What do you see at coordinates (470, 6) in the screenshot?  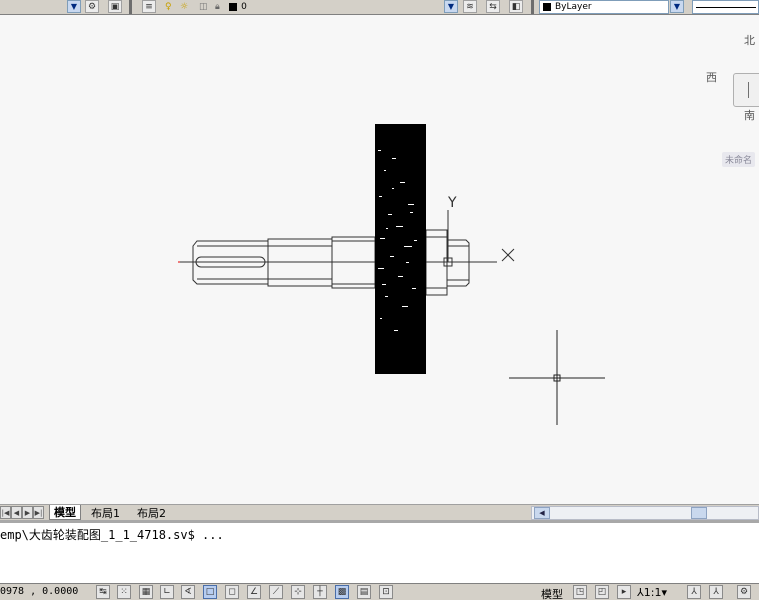 I see `match-layer-icon: ≋` at bounding box center [470, 6].